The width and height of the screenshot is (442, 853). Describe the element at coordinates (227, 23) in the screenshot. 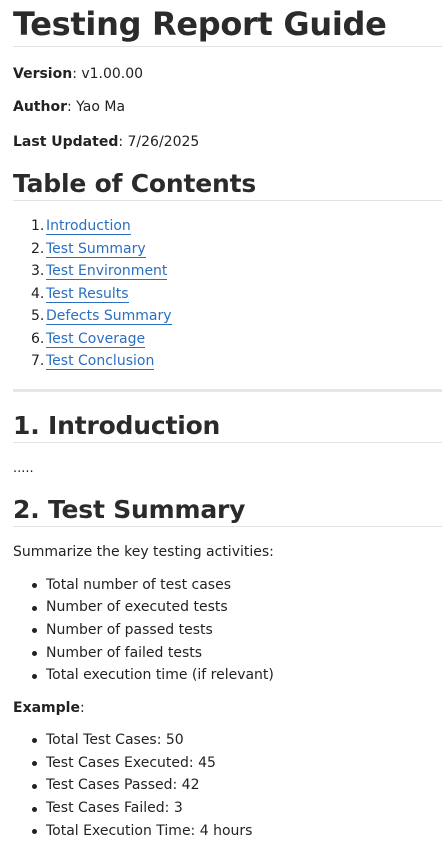

I see `page-title: Testing Report Guide` at that location.